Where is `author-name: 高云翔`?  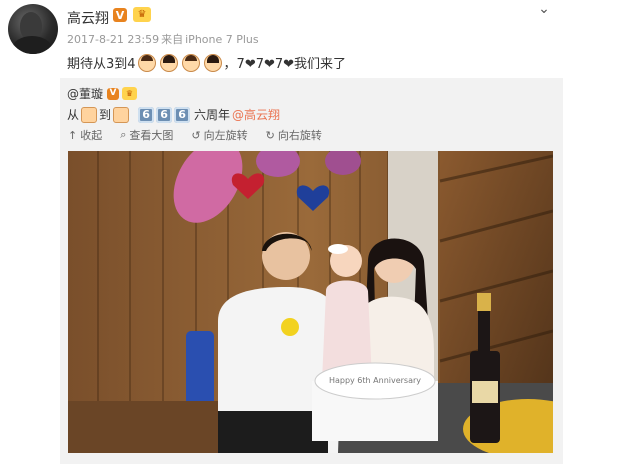
author-name: 高云翔 is located at coordinates (88, 18).